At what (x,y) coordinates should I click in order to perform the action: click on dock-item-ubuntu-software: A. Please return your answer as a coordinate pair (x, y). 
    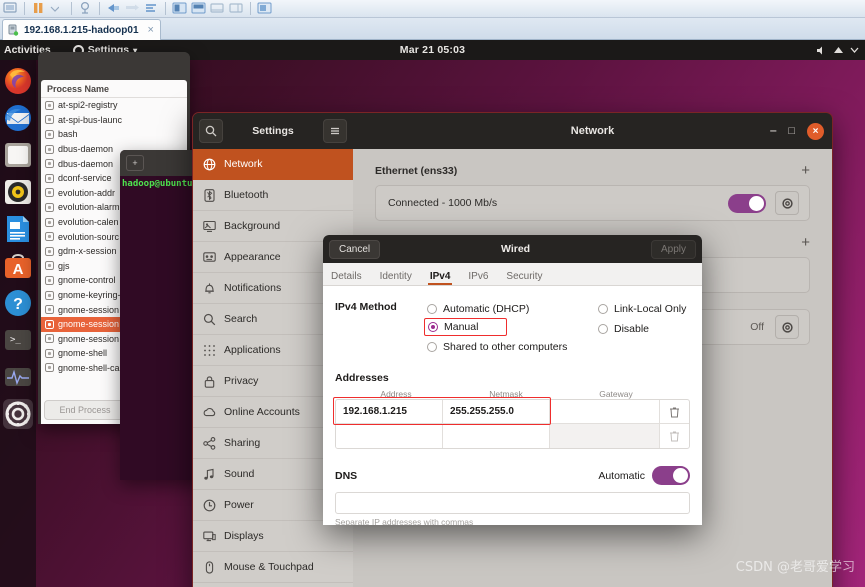
    Looking at the image, I should click on (18, 266).